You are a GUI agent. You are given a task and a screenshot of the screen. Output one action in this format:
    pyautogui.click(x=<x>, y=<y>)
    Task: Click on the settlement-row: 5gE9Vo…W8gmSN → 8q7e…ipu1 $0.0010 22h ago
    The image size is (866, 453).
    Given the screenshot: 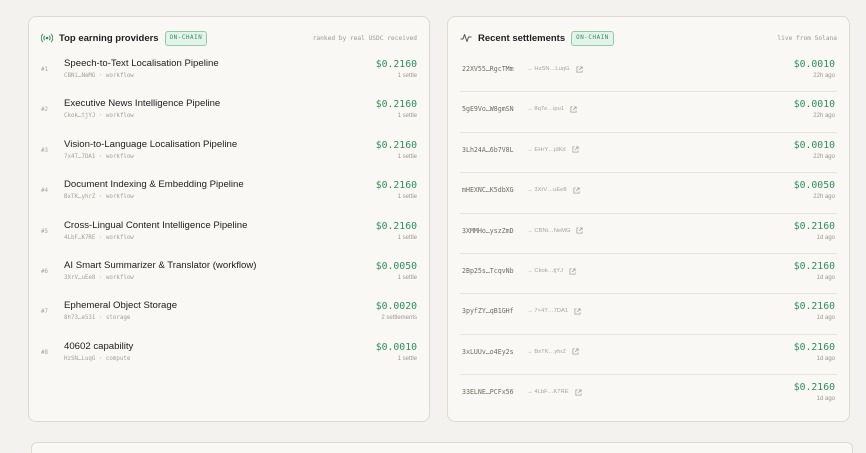 What is the action you would take?
    pyautogui.click(x=648, y=112)
    